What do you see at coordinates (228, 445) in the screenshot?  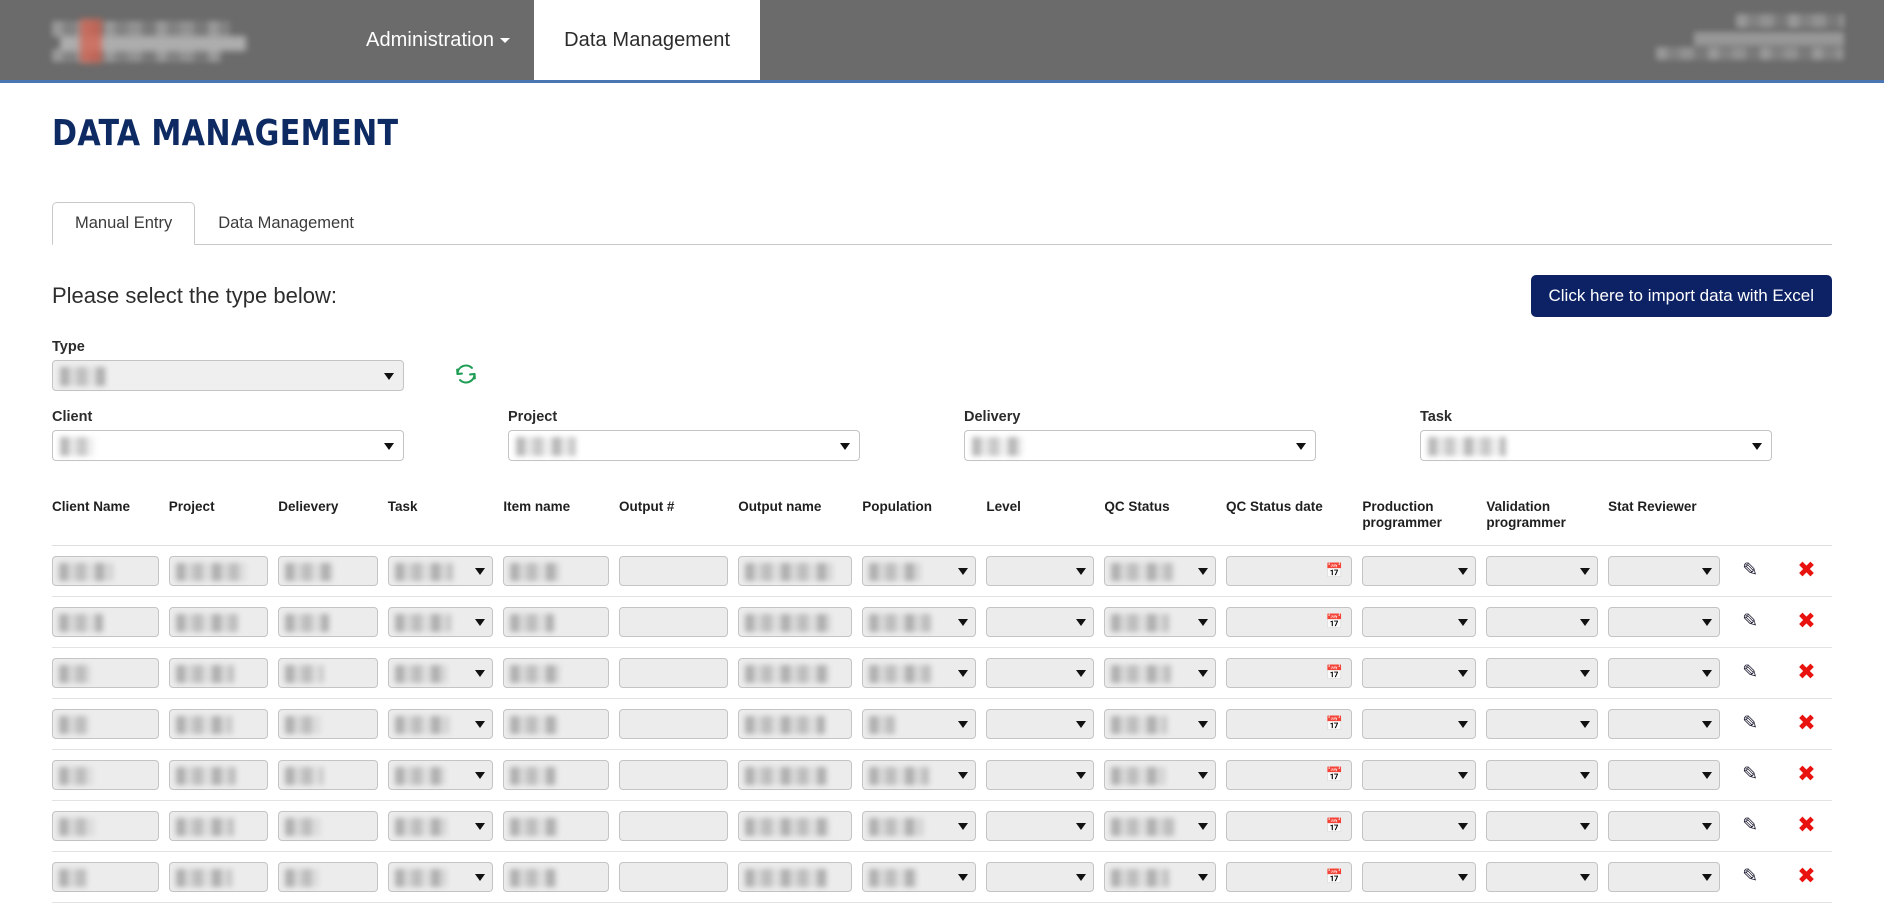 I see `client-select` at bounding box center [228, 445].